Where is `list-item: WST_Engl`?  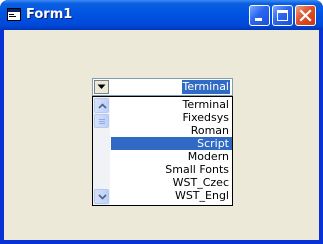 list-item: WST_Engl is located at coordinates (171, 195).